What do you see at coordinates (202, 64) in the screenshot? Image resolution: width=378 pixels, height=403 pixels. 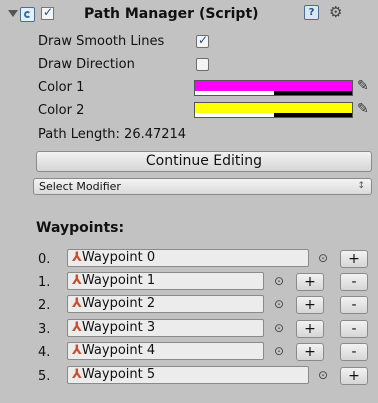 I see `draw-direction-checkbox` at bounding box center [202, 64].